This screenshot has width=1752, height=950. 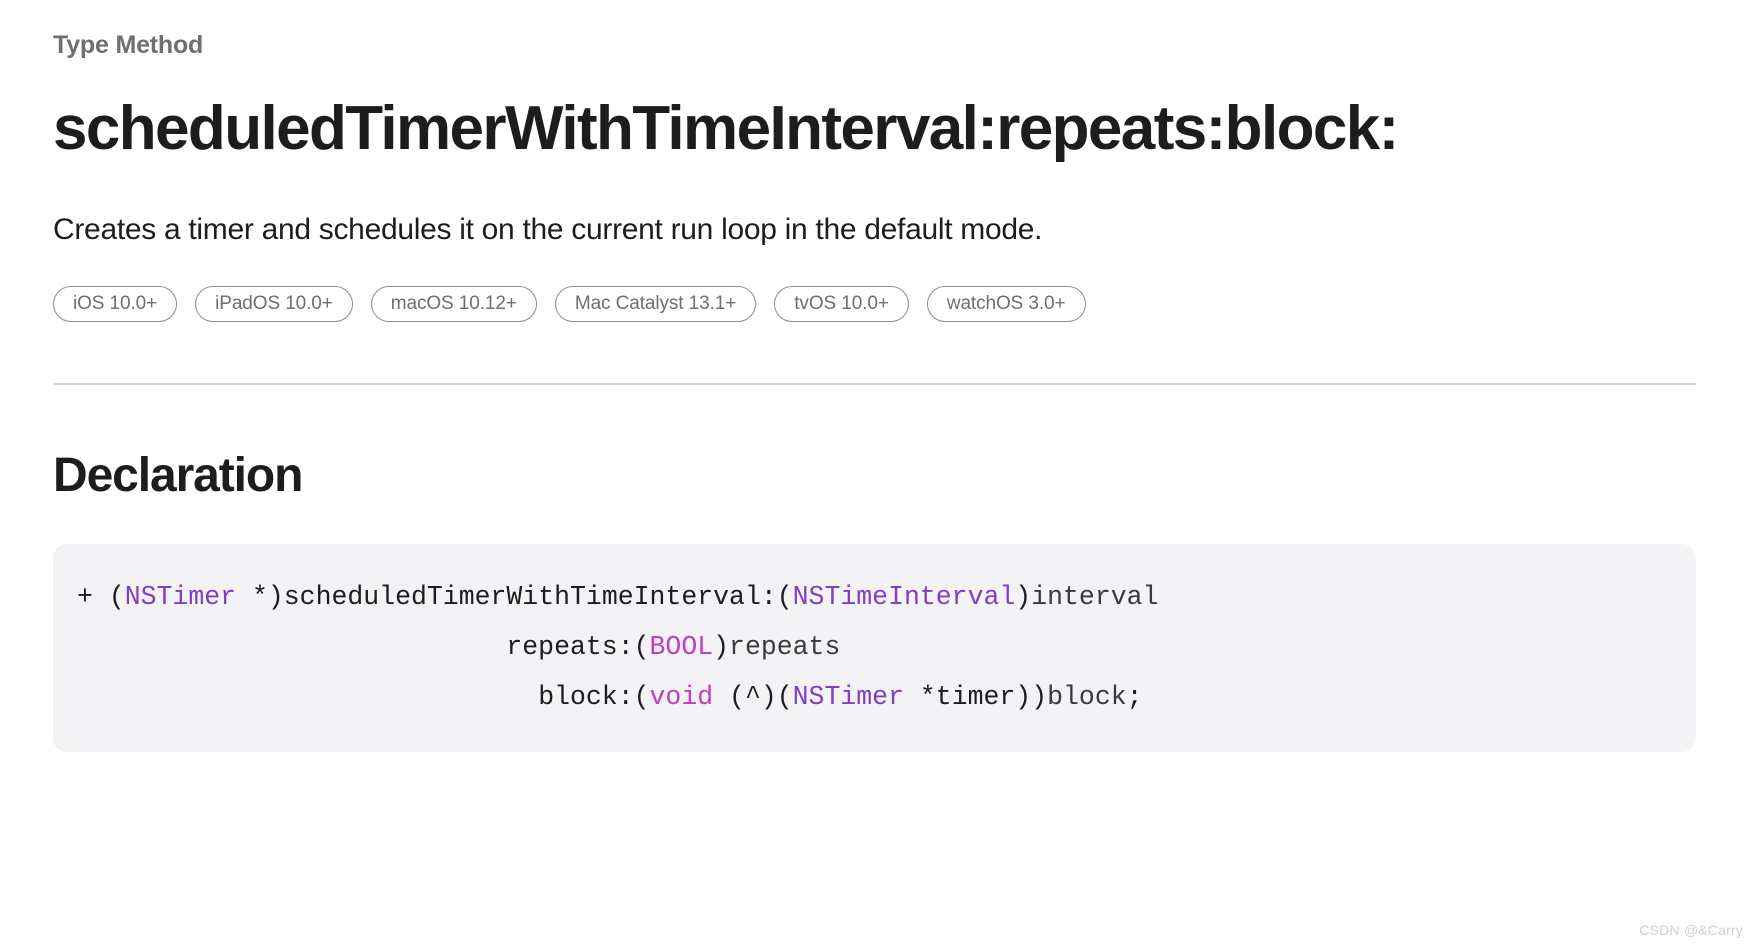 I want to click on declaration-section-heading: Declaration, so click(x=178, y=475).